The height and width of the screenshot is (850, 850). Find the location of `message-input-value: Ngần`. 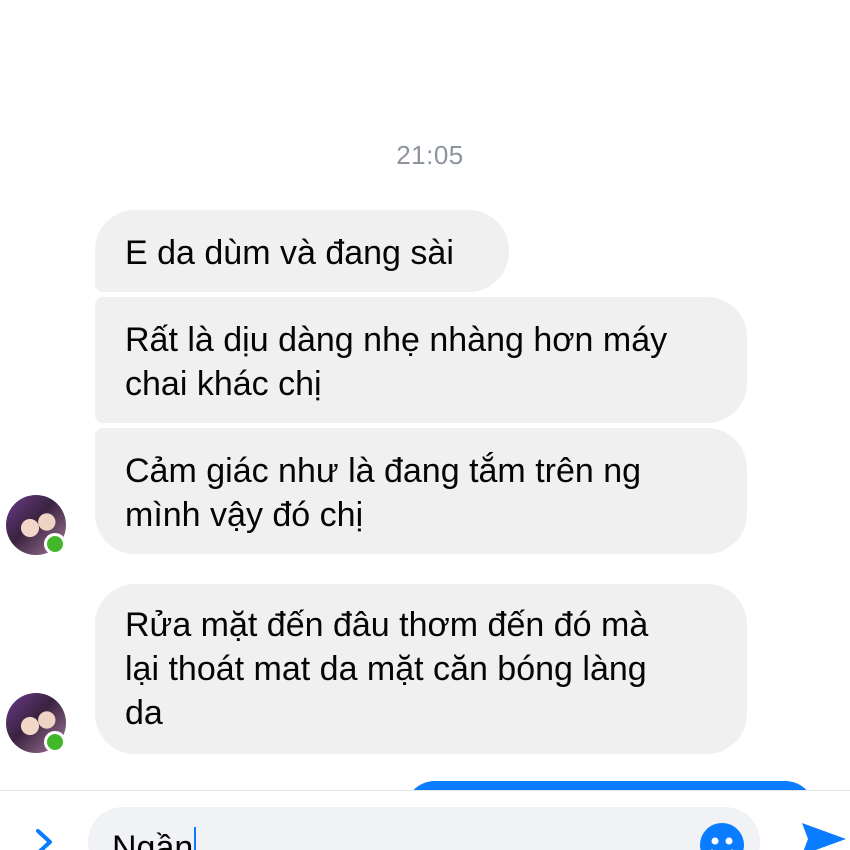

message-input-value: Ngần is located at coordinates (153, 839).